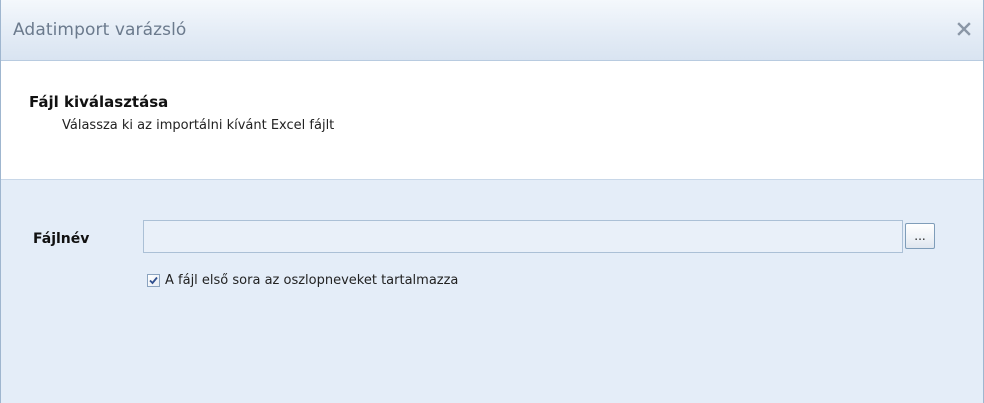  I want to click on step-title: Fájl kiválasztása, so click(99, 102).